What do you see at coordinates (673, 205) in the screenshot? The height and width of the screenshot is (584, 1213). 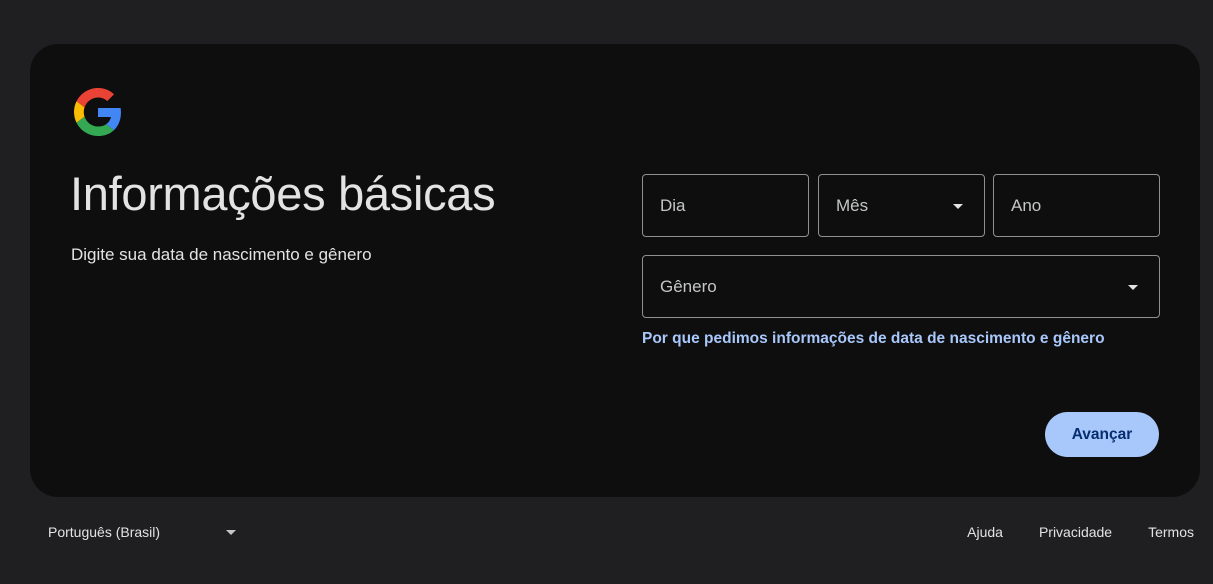 I see `day-field-label: Dia` at bounding box center [673, 205].